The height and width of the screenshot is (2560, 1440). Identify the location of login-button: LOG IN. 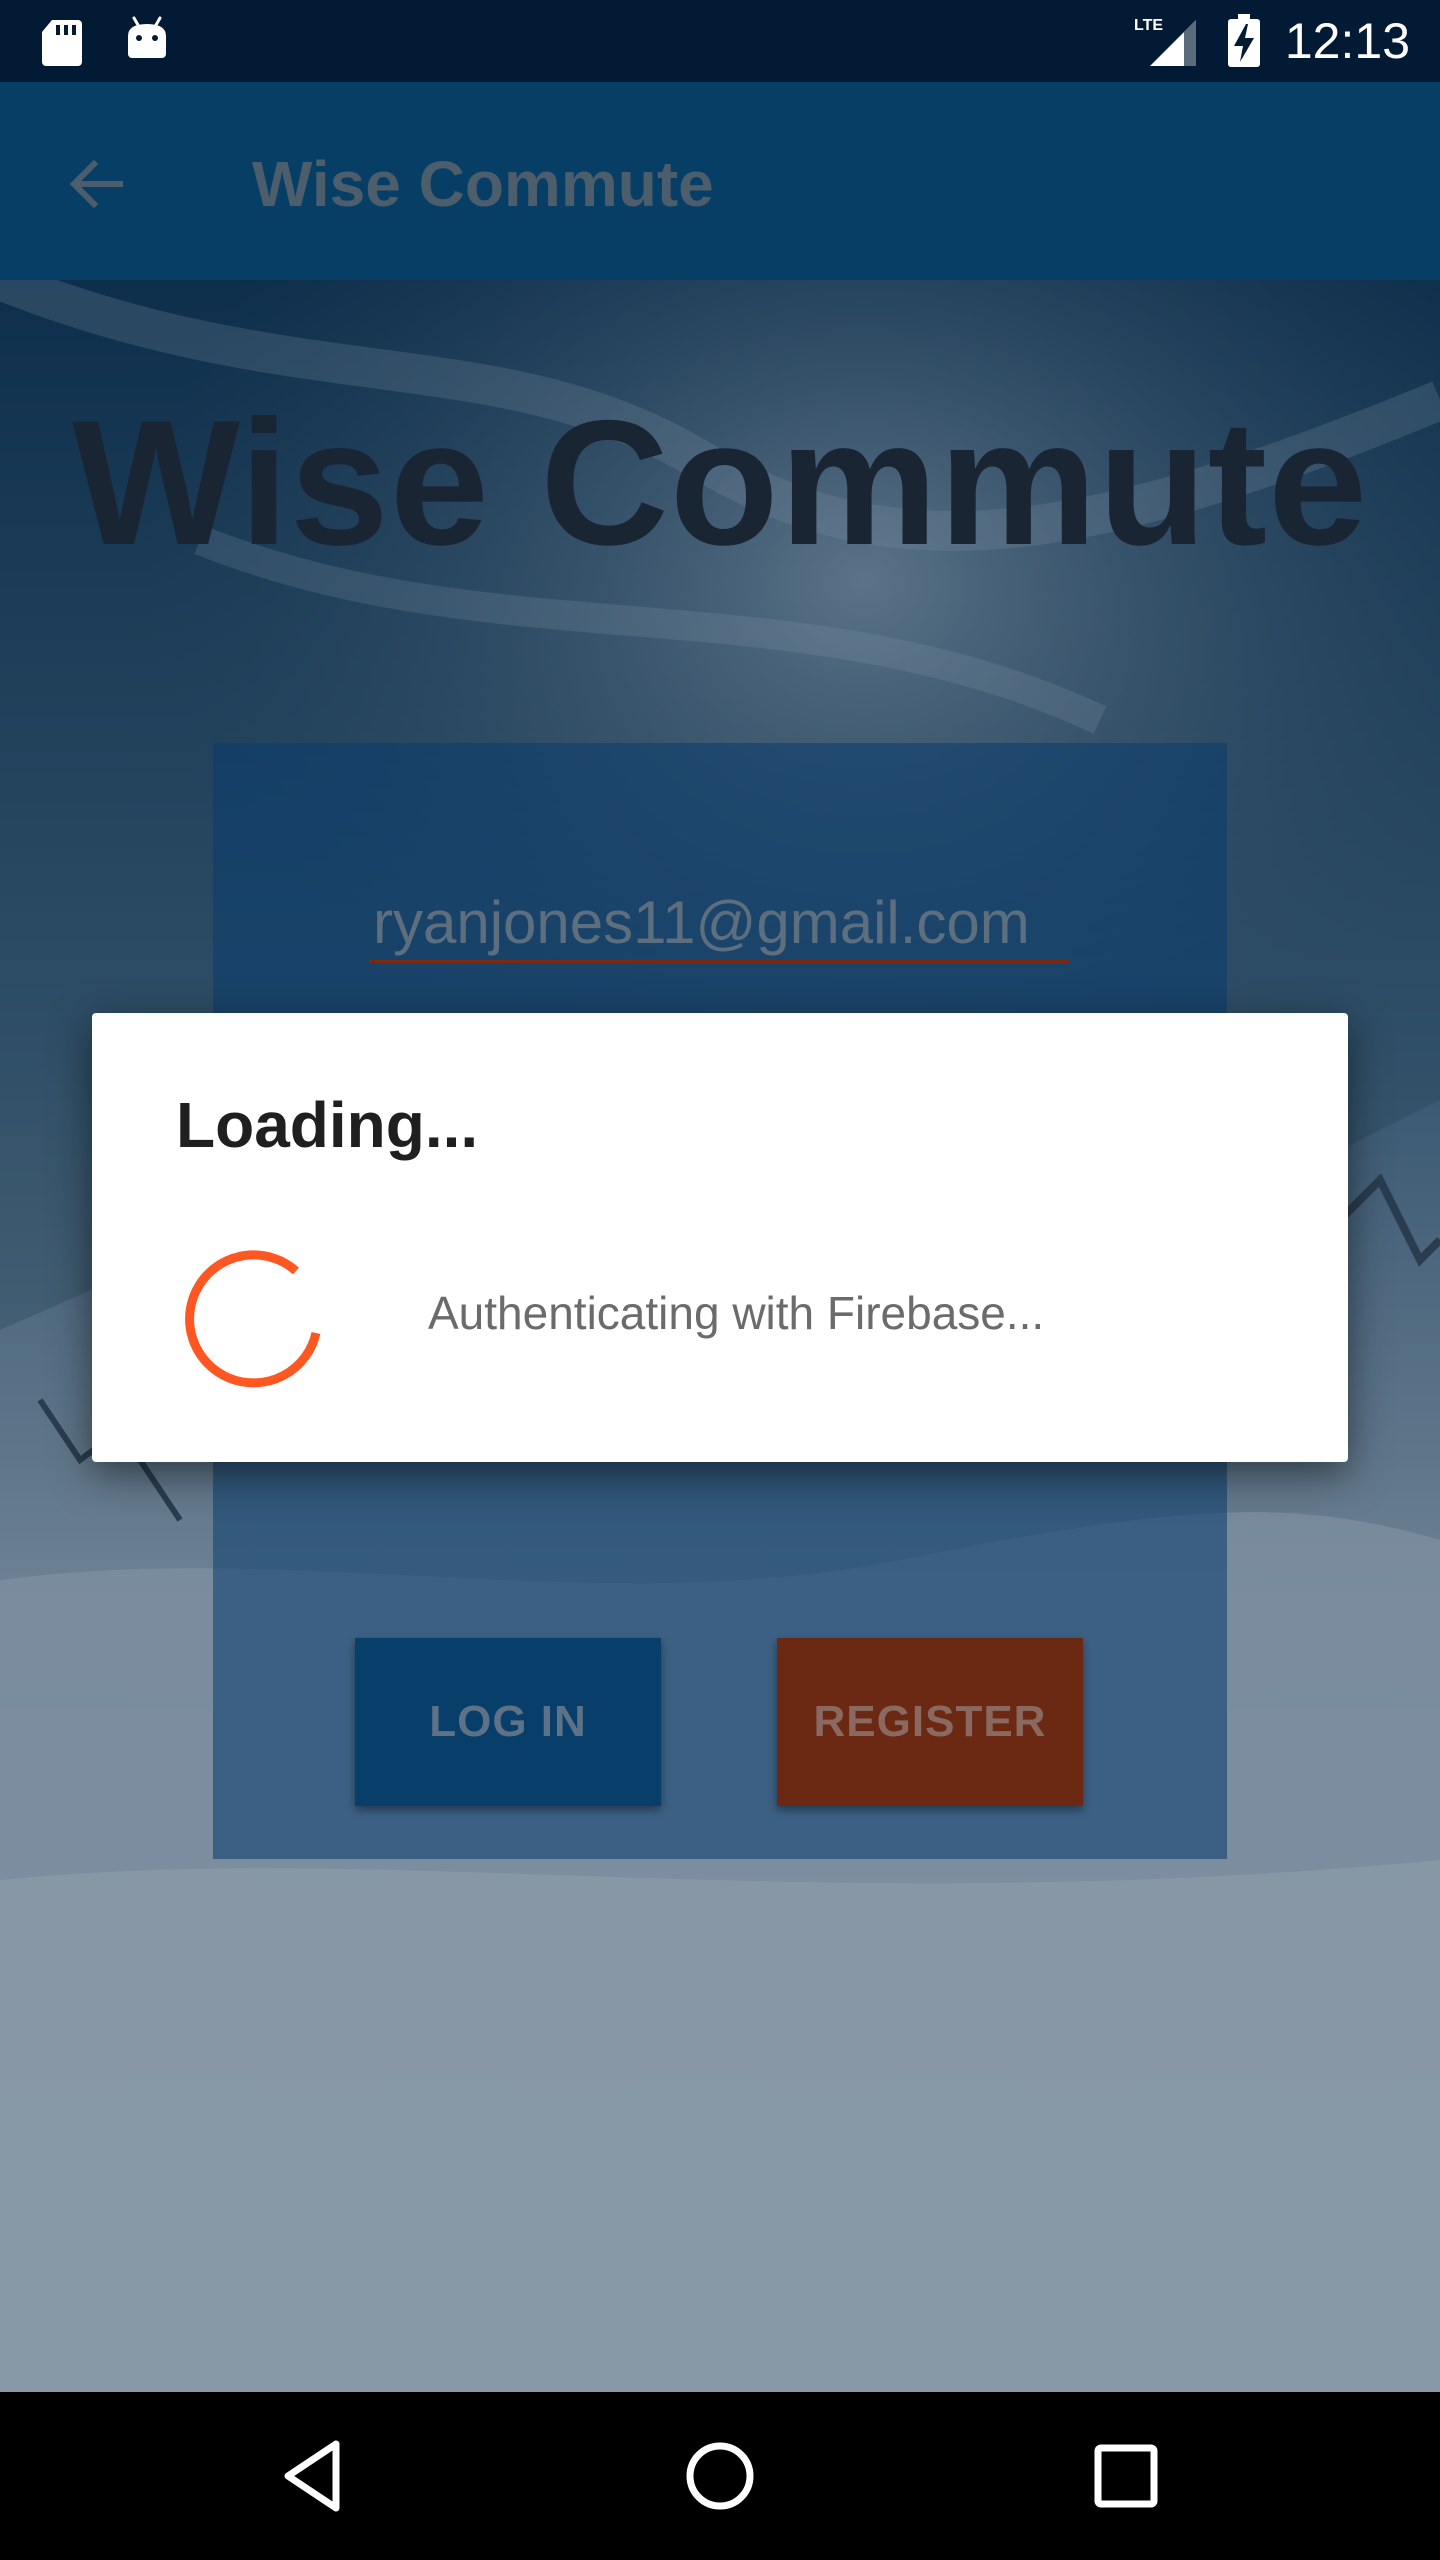
(508, 1722).